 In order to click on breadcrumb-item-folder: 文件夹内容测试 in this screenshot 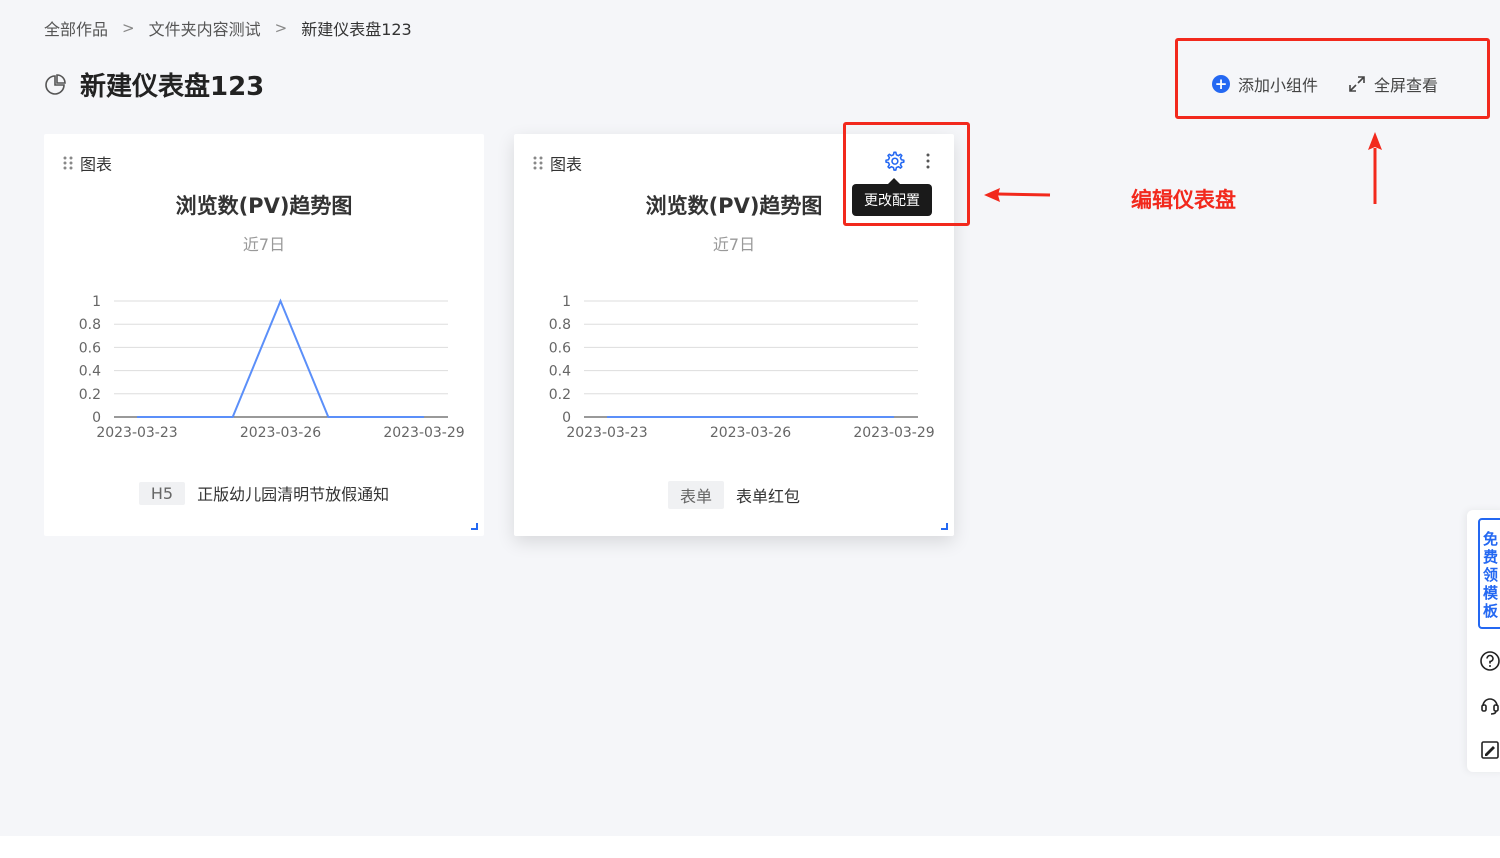, I will do `click(205, 28)`.